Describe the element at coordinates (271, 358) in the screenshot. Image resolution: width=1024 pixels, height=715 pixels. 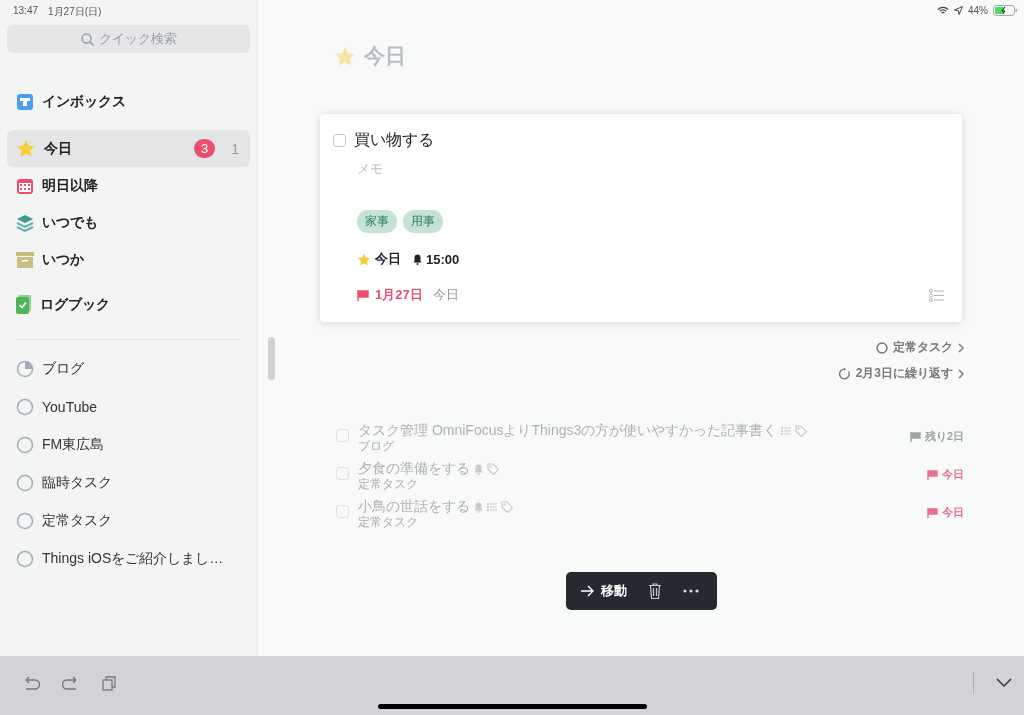
I see `scroll-indicator` at that location.